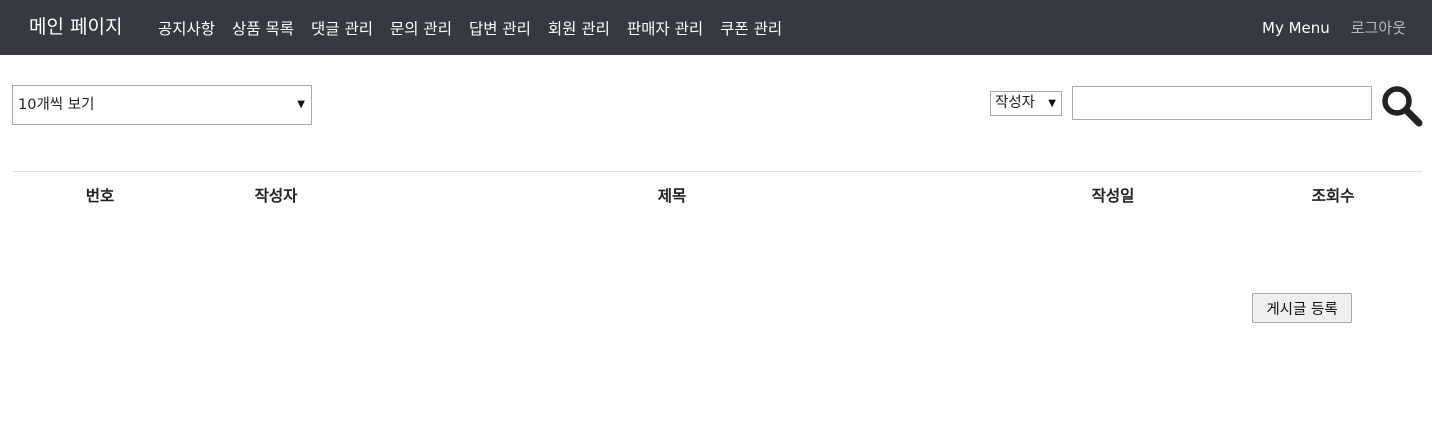 The height and width of the screenshot is (432, 1432). I want to click on nav-item-members: 회원 관리, so click(579, 28).